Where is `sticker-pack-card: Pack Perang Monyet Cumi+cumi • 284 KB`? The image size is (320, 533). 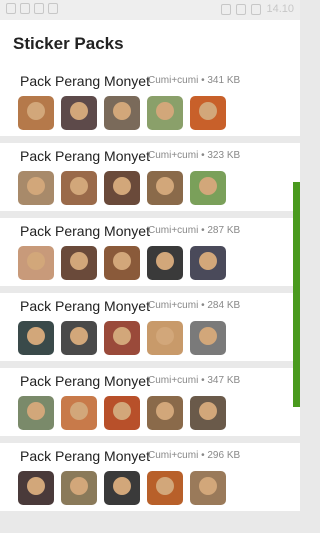 sticker-pack-card: Pack Perang Monyet Cumi+cumi • 284 KB is located at coordinates (150, 330).